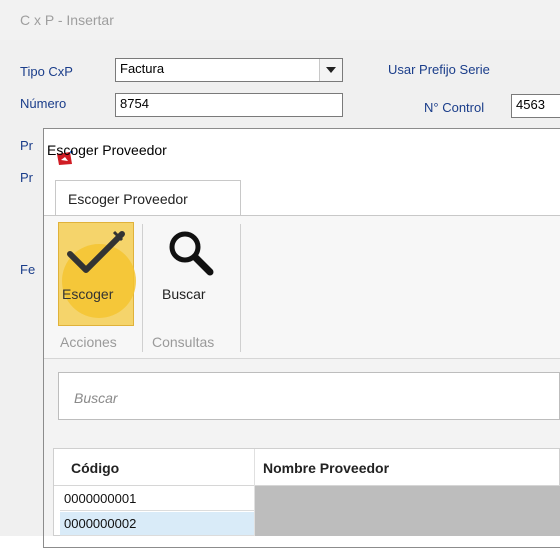 The height and width of the screenshot is (548, 560). What do you see at coordinates (142, 68) in the screenshot?
I see `tipo-cxp-value: Factura` at bounding box center [142, 68].